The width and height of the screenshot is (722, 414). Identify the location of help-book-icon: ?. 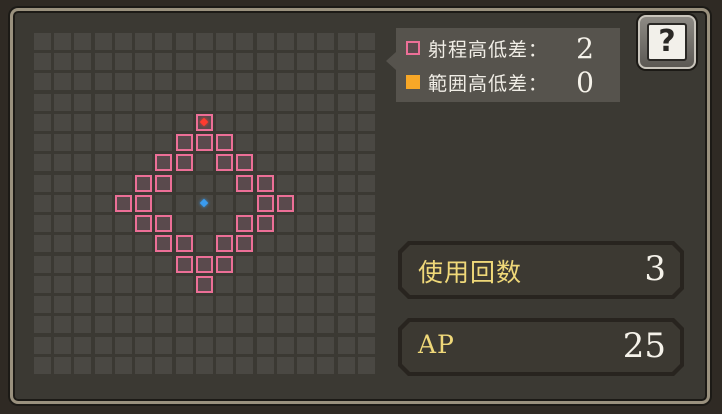
(667, 42).